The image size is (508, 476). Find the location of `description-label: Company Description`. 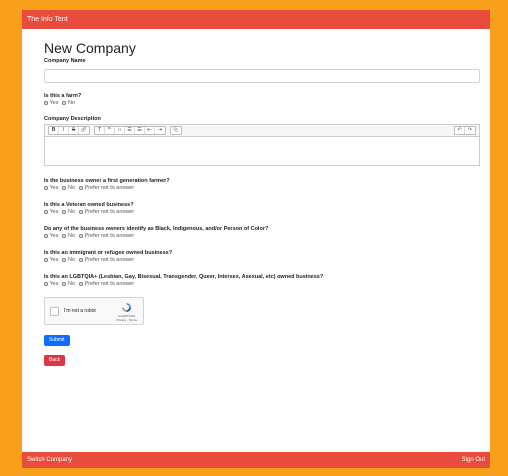

description-label: Company Description is located at coordinates (72, 119).